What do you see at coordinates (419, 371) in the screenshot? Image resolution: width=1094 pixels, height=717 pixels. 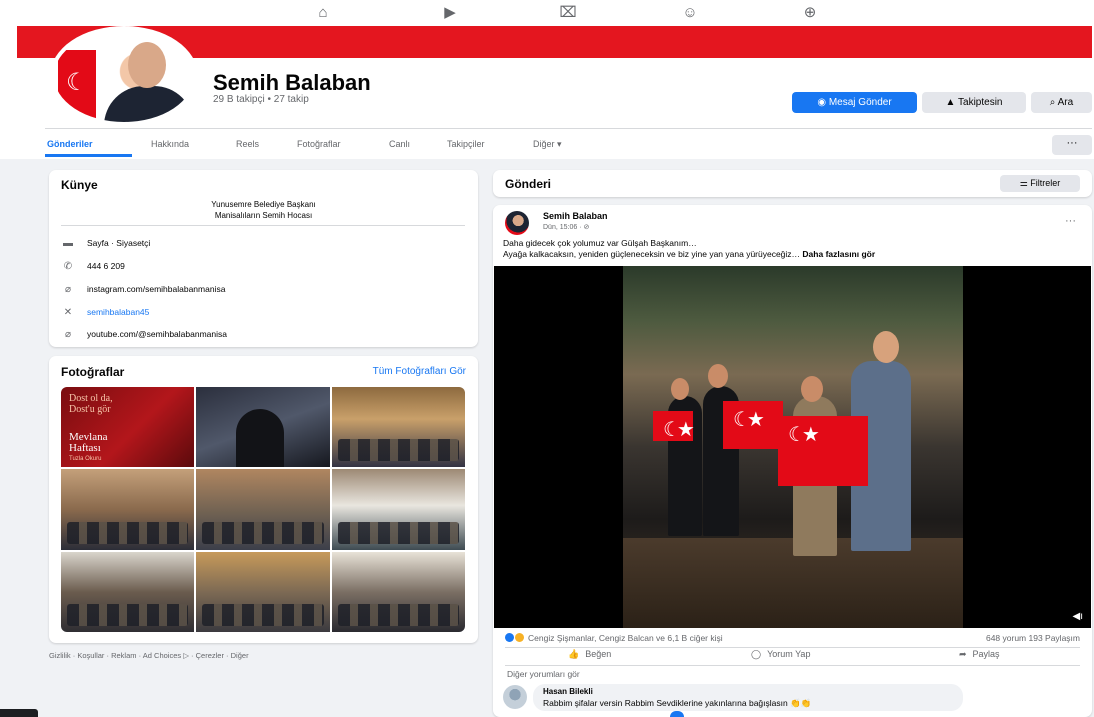 I see `see-all-photos-link: Tüm Fotoğrafları Gör` at bounding box center [419, 371].